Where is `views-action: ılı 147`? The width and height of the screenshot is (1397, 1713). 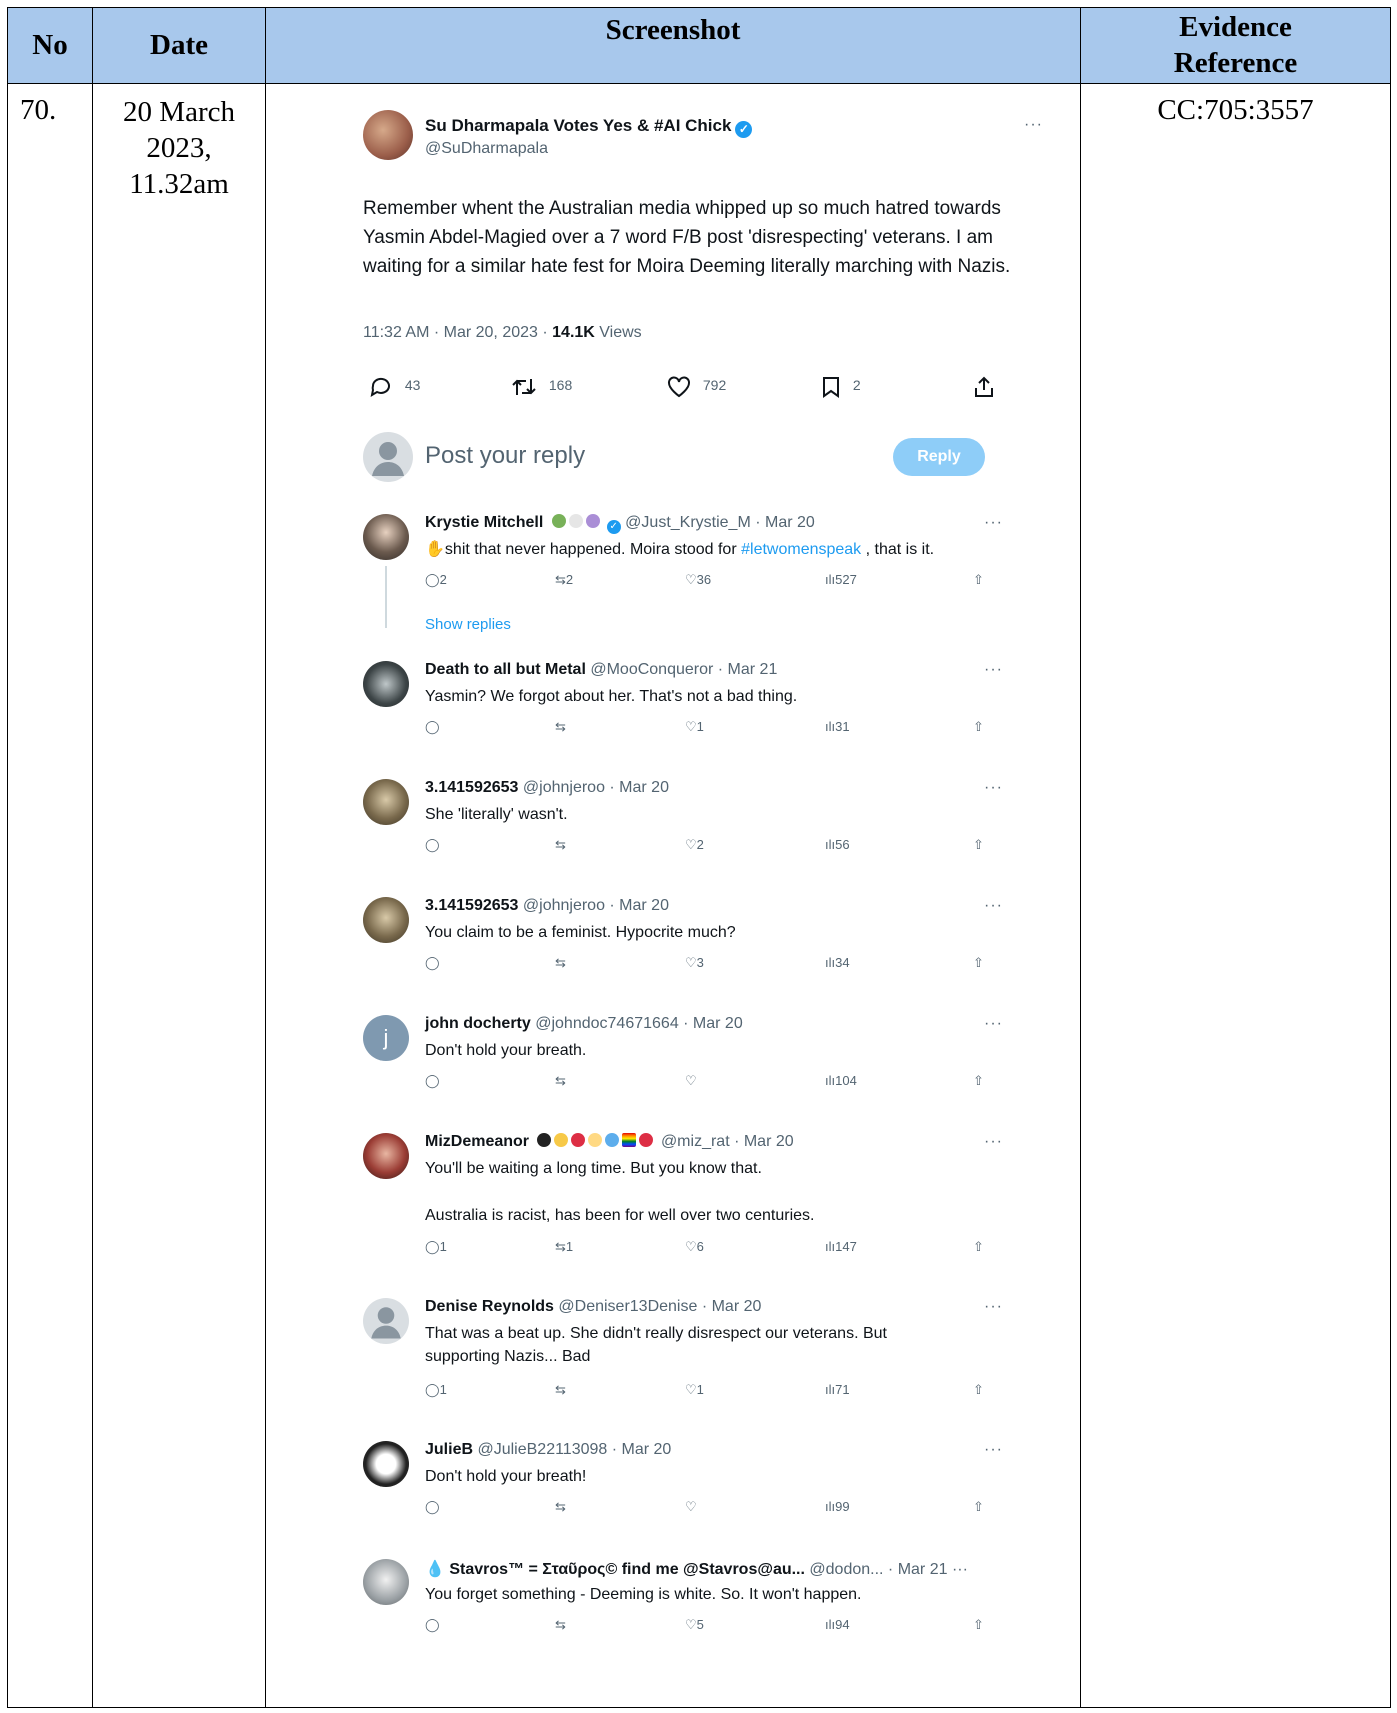
views-action: ılı 147 is located at coordinates (841, 1246).